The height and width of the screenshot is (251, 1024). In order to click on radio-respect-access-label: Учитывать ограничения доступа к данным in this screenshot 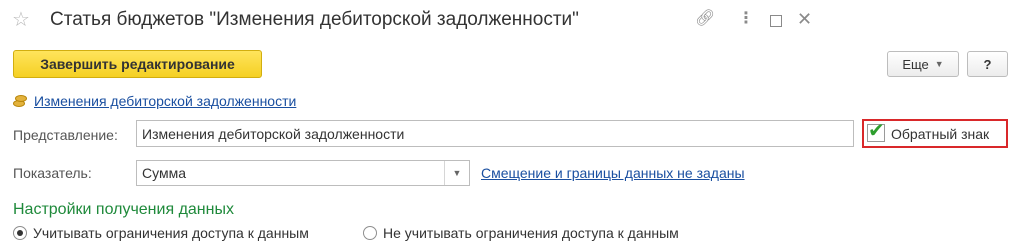, I will do `click(171, 233)`.